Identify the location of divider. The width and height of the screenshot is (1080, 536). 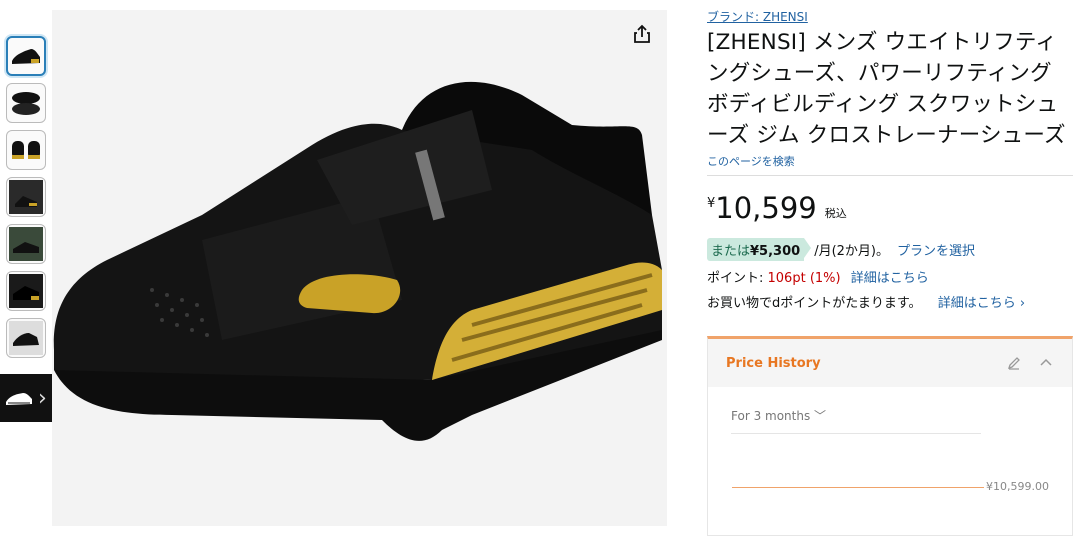
(890, 175).